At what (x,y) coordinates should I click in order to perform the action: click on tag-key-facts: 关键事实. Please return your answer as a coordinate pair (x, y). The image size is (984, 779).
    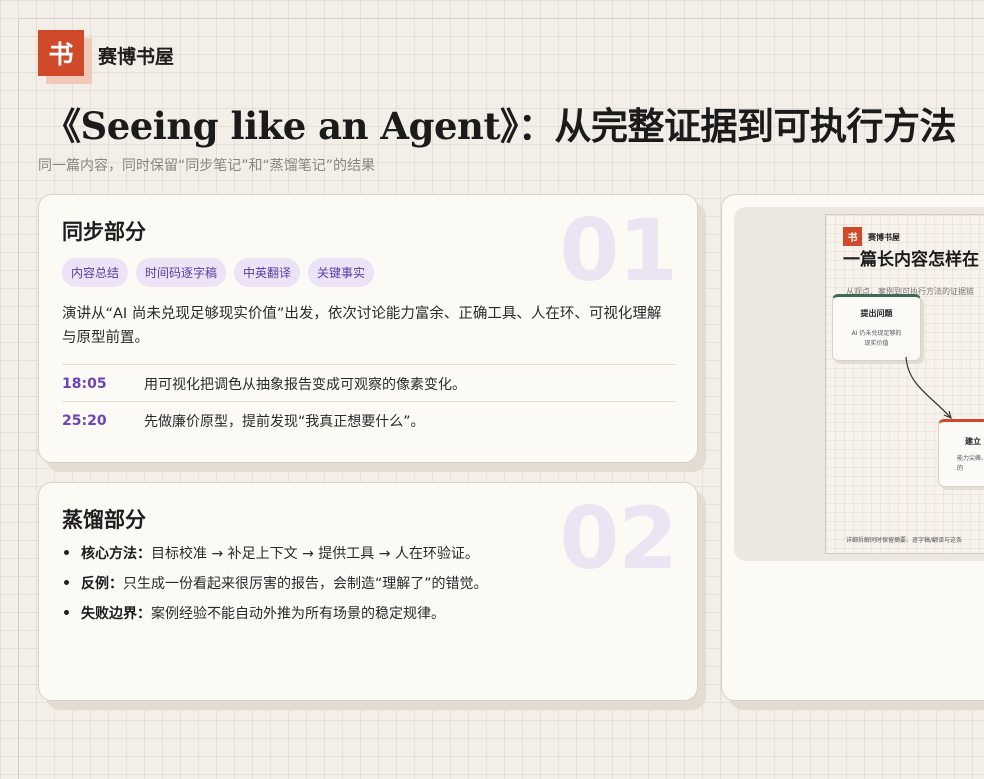
    Looking at the image, I should click on (341, 272).